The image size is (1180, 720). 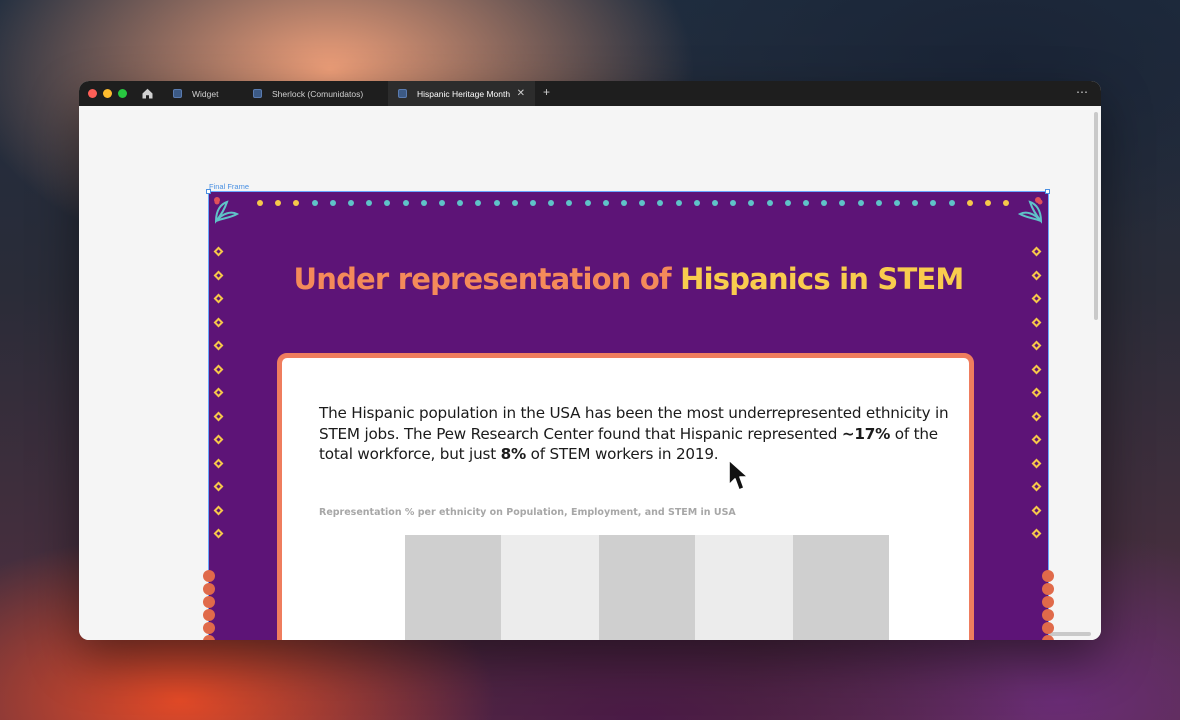 I want to click on mouse-cursor-icon, so click(x=738, y=475).